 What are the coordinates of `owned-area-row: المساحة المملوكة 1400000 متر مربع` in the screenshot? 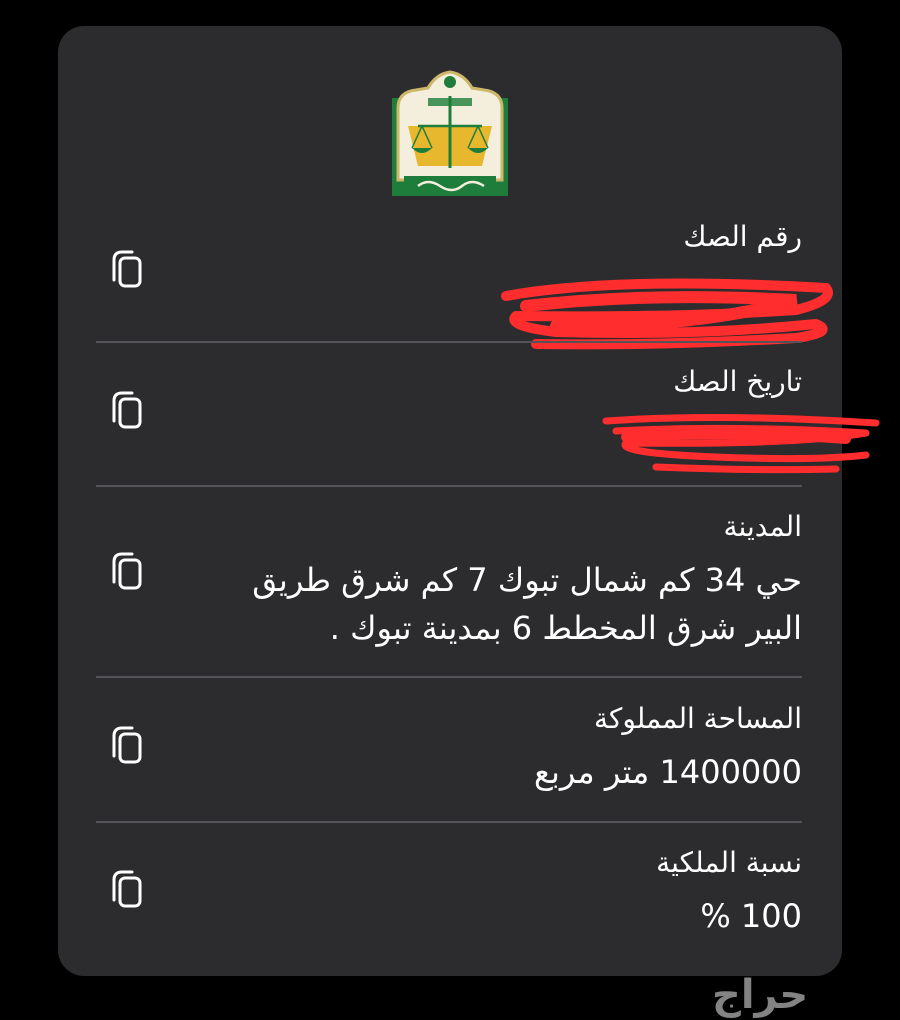 It's located at (449, 758).